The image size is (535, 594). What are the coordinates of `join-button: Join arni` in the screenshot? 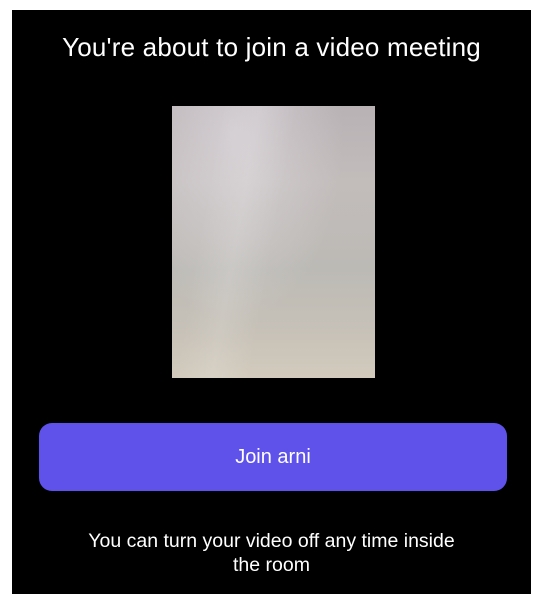 It's located at (273, 457).